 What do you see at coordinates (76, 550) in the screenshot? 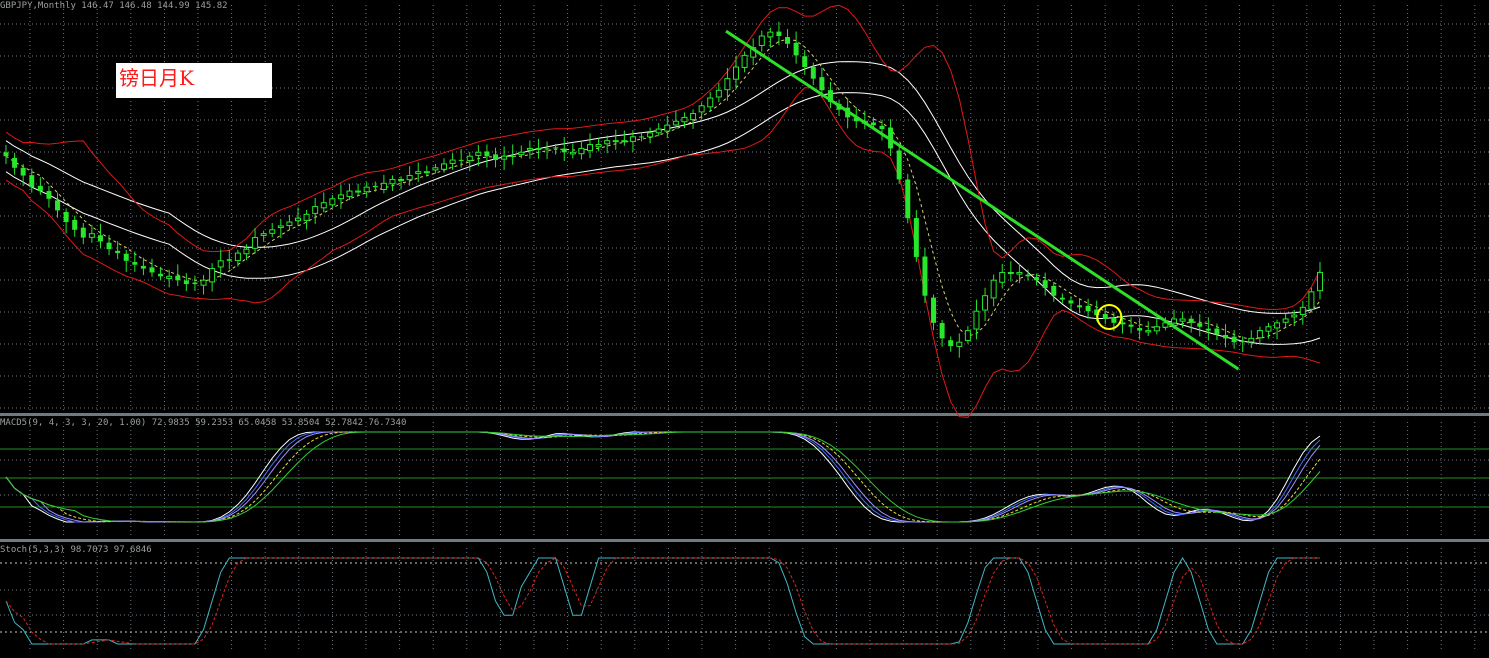
I see `stochastic-header: Stoch(5,3,3) 98.7073 97.6846` at bounding box center [76, 550].